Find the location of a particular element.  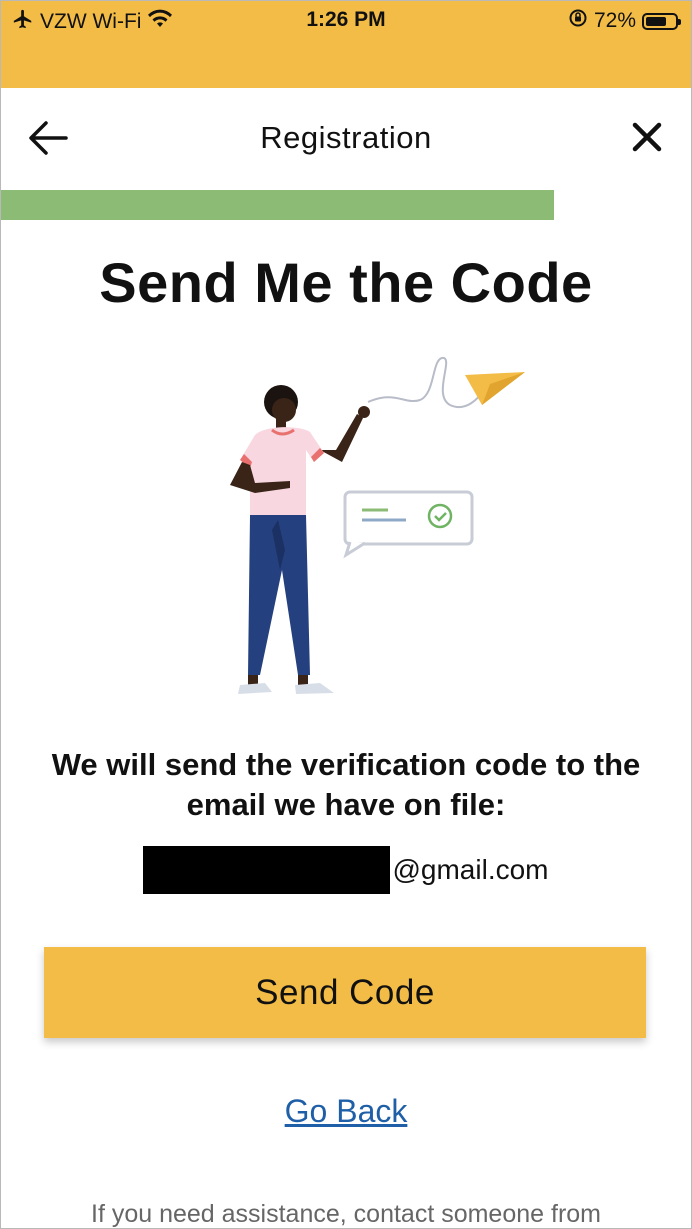

status-bar: VZW Wi-Fi 1:26 PM 72% is located at coordinates (346, 44).